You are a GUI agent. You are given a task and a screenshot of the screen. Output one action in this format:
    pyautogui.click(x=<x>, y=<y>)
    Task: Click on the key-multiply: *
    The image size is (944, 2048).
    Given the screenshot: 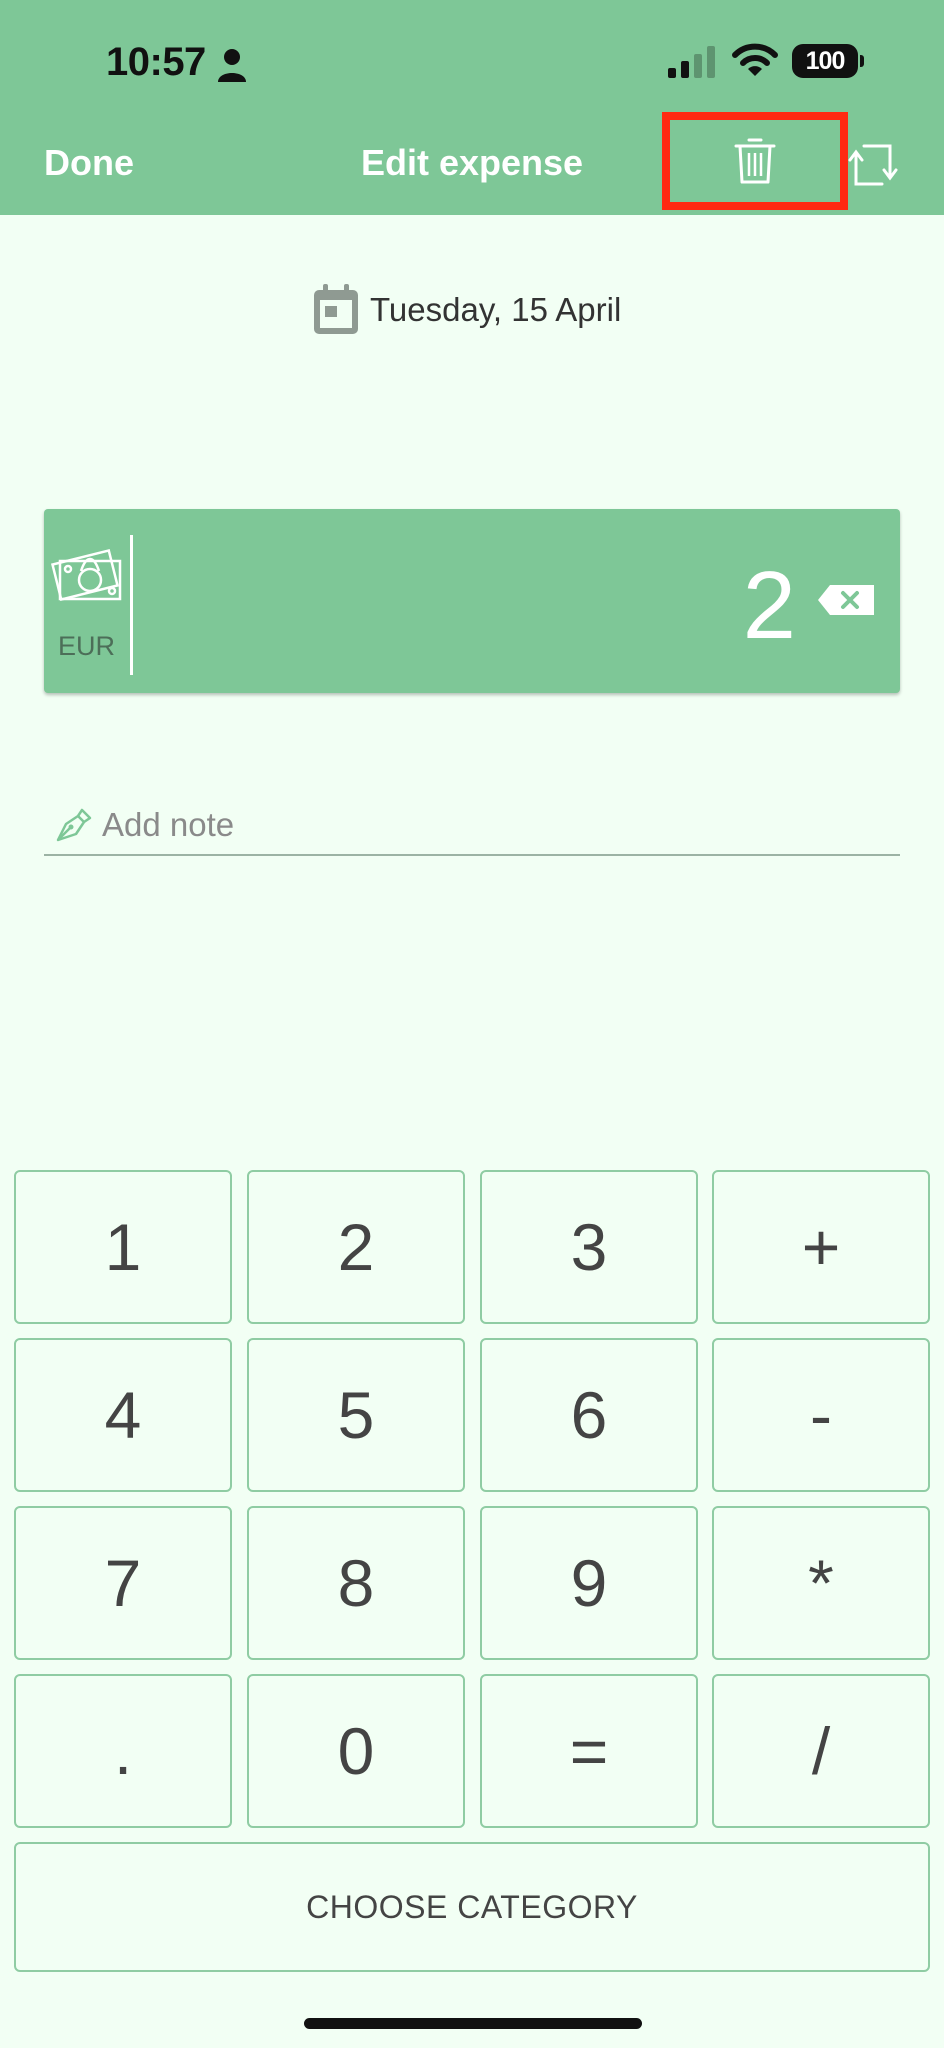 What is the action you would take?
    pyautogui.click(x=821, y=1583)
    